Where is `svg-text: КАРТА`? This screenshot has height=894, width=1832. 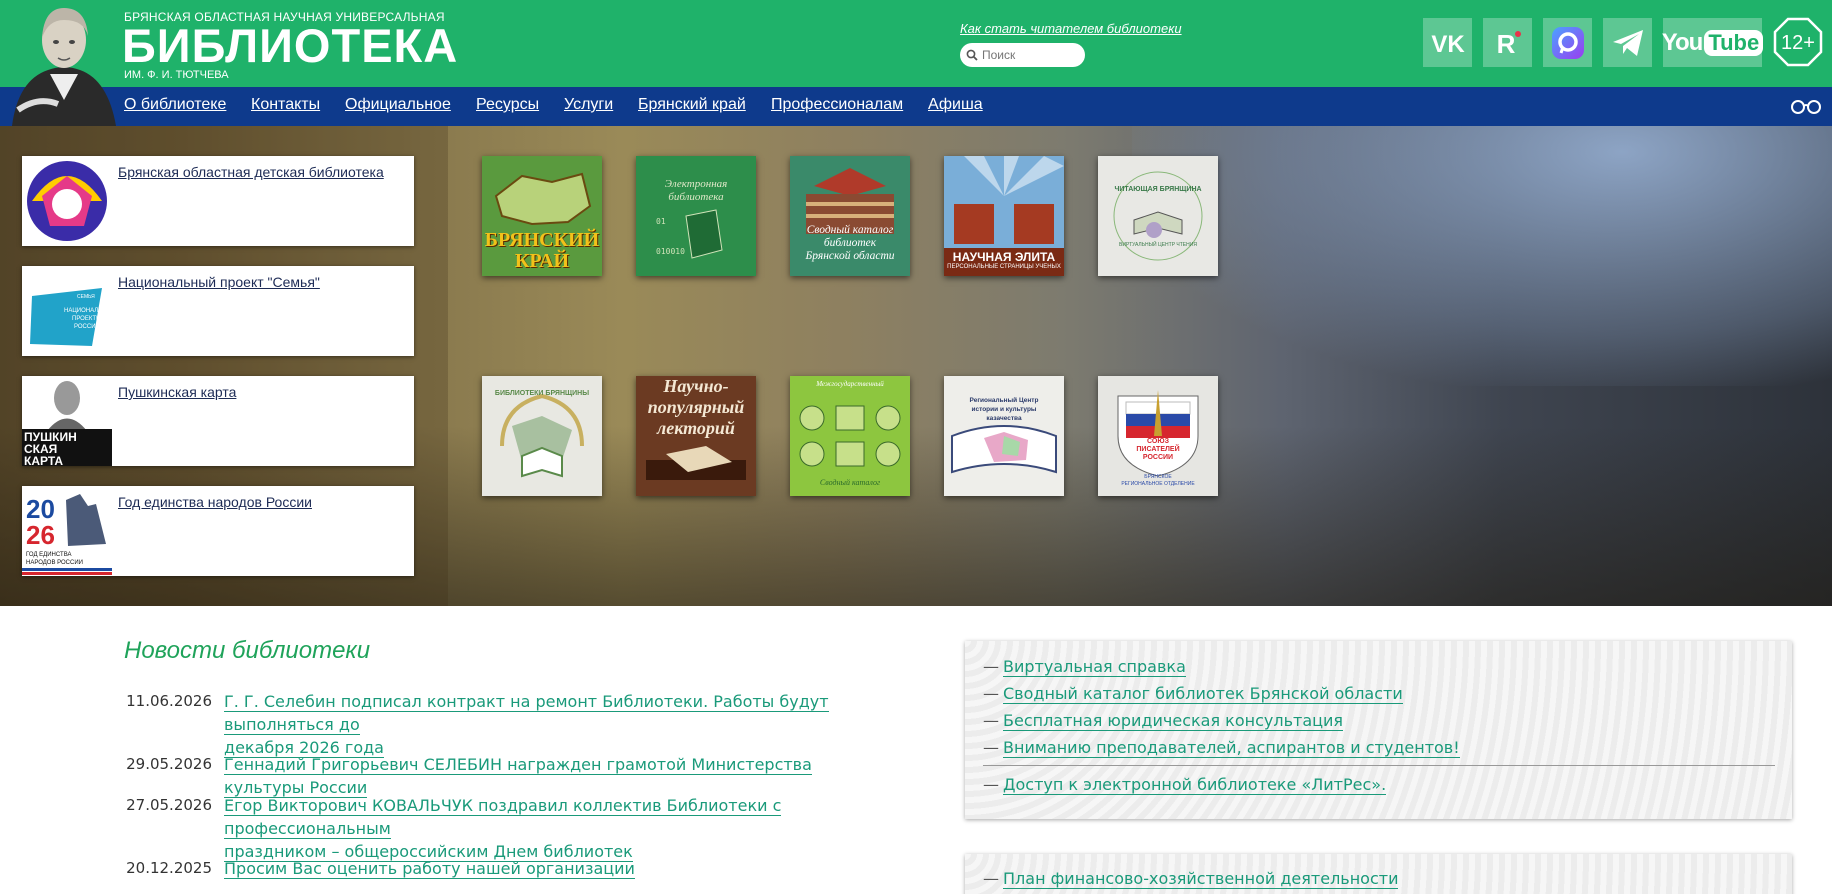 svg-text: КАРТА is located at coordinates (43, 460).